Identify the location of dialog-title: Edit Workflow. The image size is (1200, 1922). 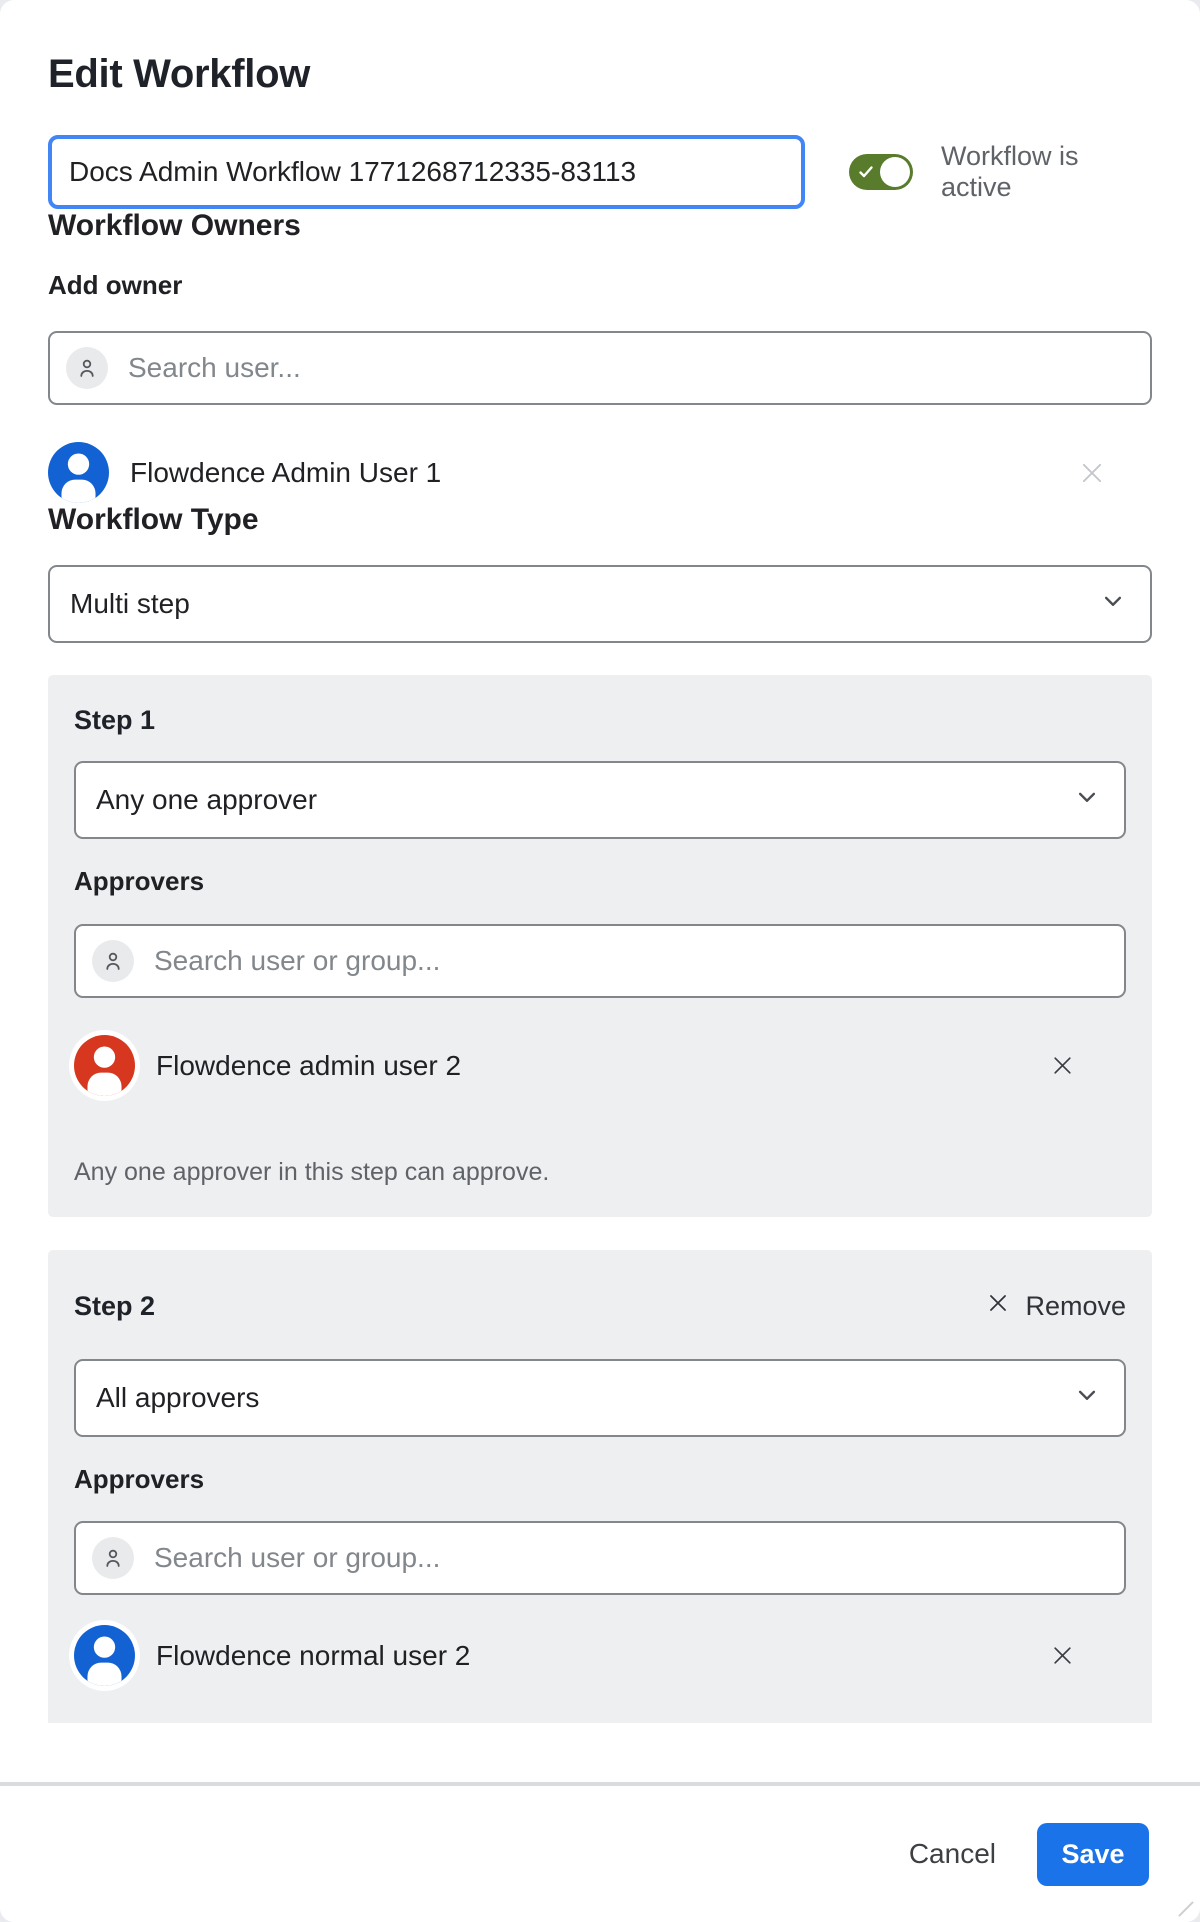
(179, 74).